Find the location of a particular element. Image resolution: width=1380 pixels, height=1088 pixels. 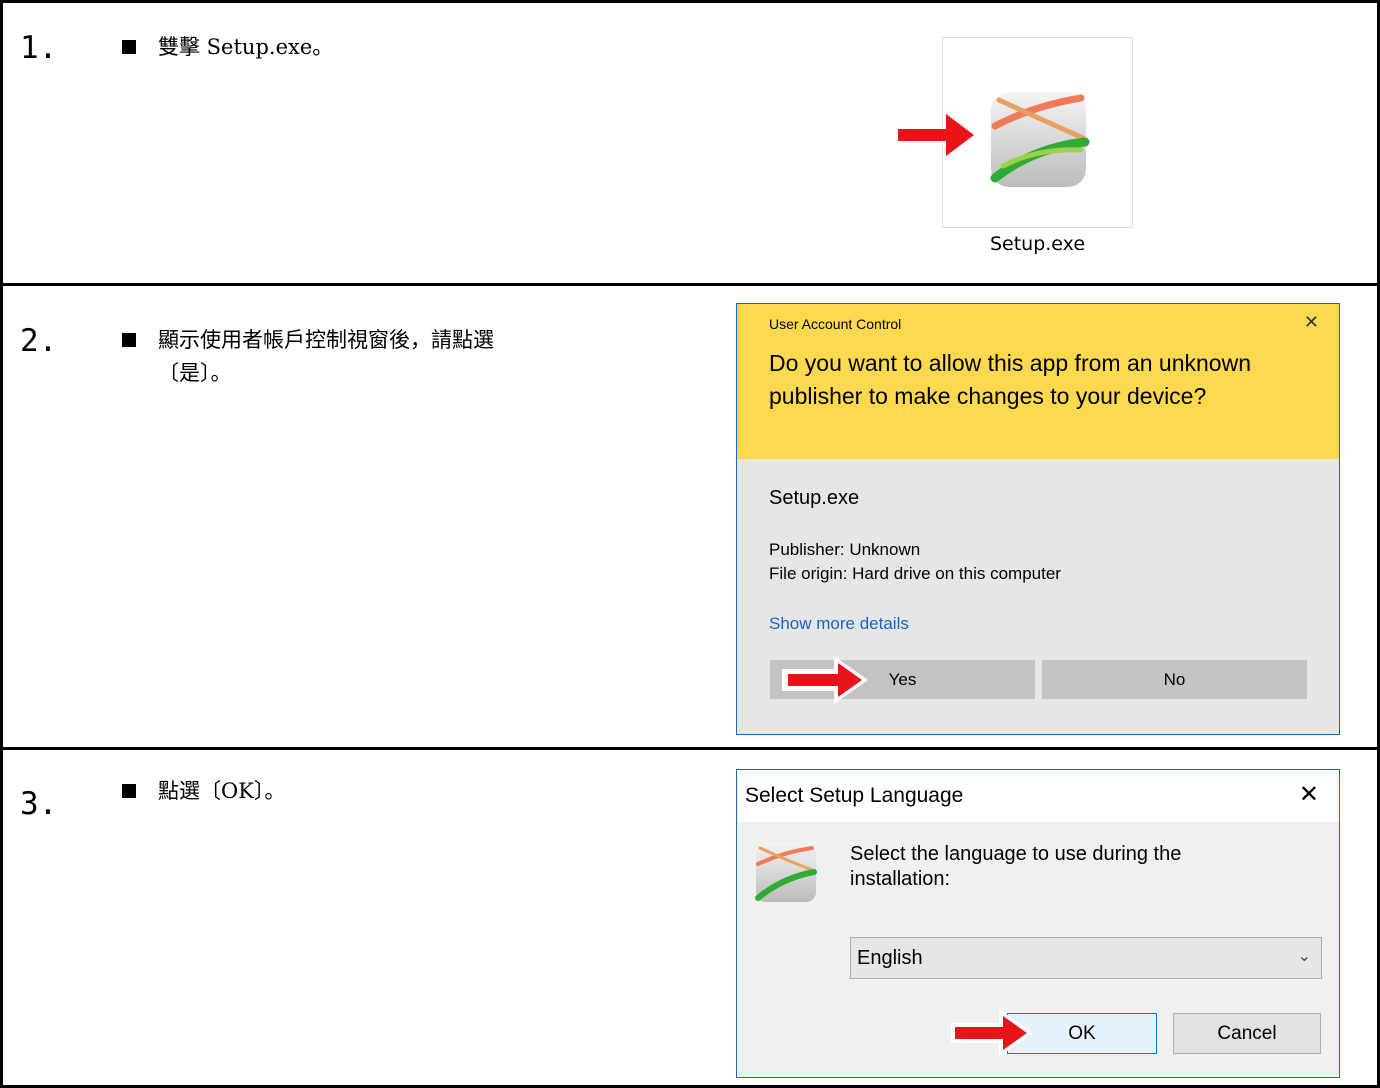

step-number: 3. is located at coordinates (39, 804).